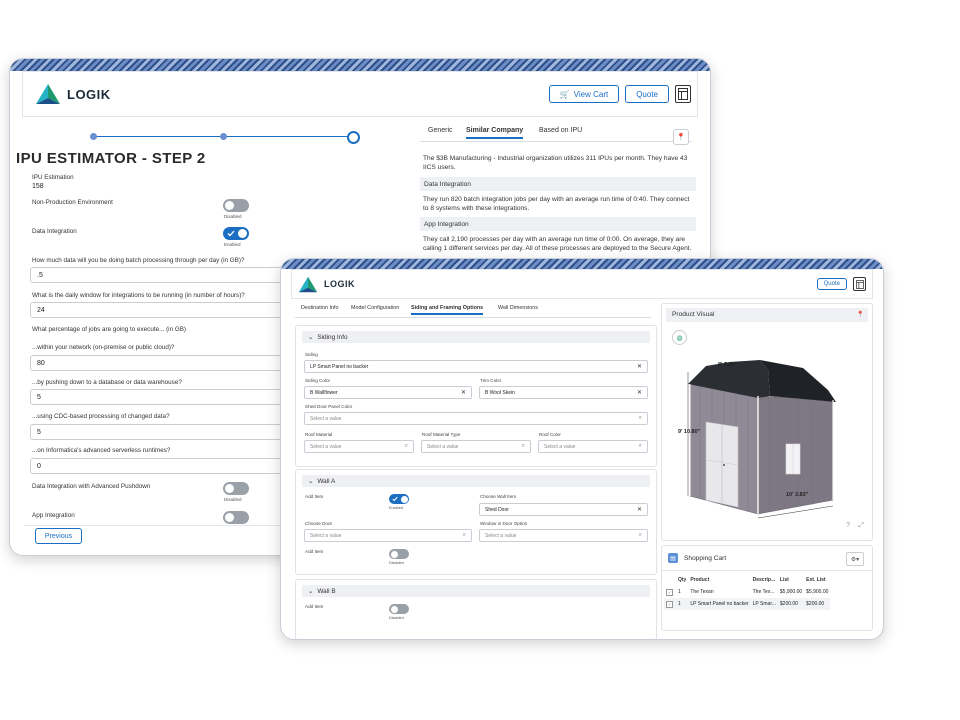 The width and height of the screenshot is (960, 720). Describe the element at coordinates (54, 231) in the screenshot. I see `data-integration-label: Data Integration` at that location.